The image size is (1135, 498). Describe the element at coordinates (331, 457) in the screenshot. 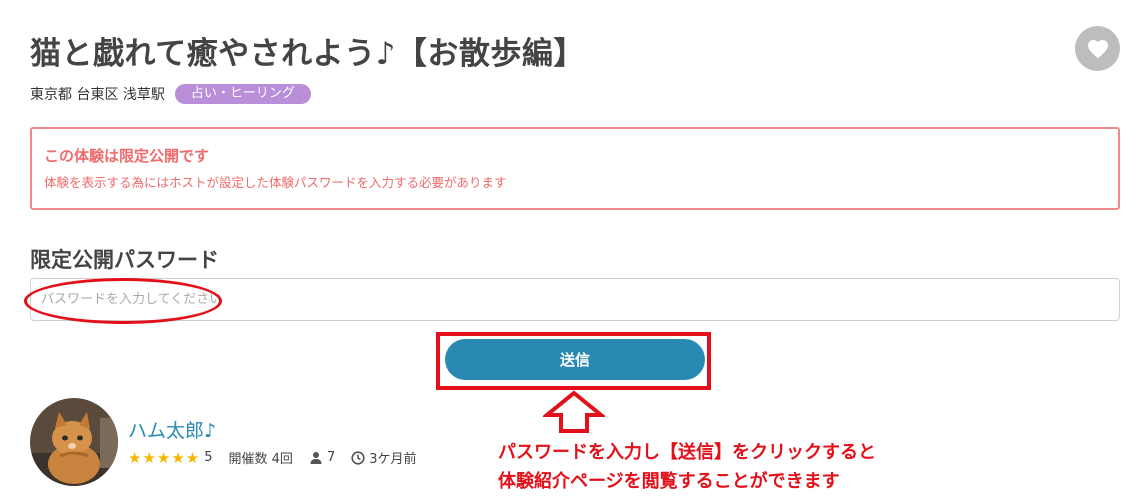

I see `followers-count: 7` at that location.